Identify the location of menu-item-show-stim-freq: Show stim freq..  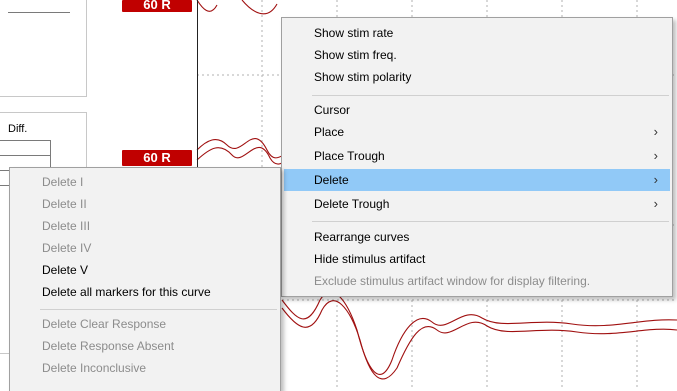
(477, 55).